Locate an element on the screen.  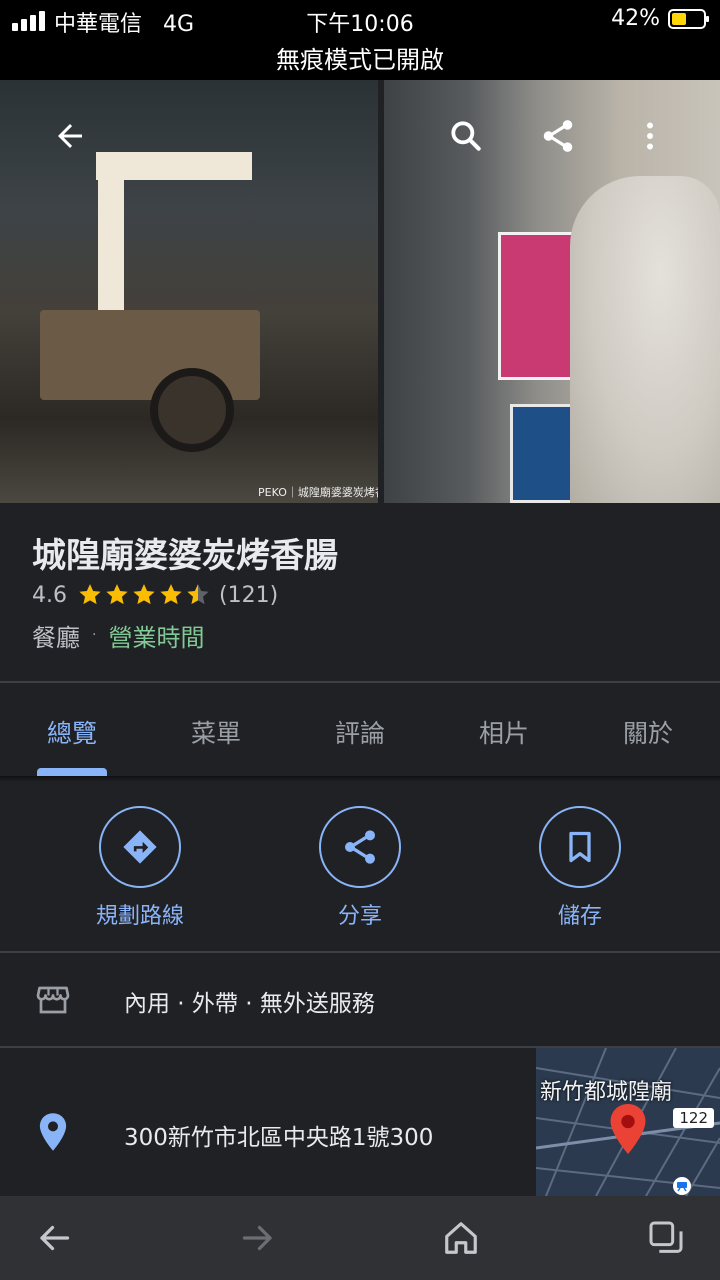
more-vert-icon is located at coordinates (650, 136).